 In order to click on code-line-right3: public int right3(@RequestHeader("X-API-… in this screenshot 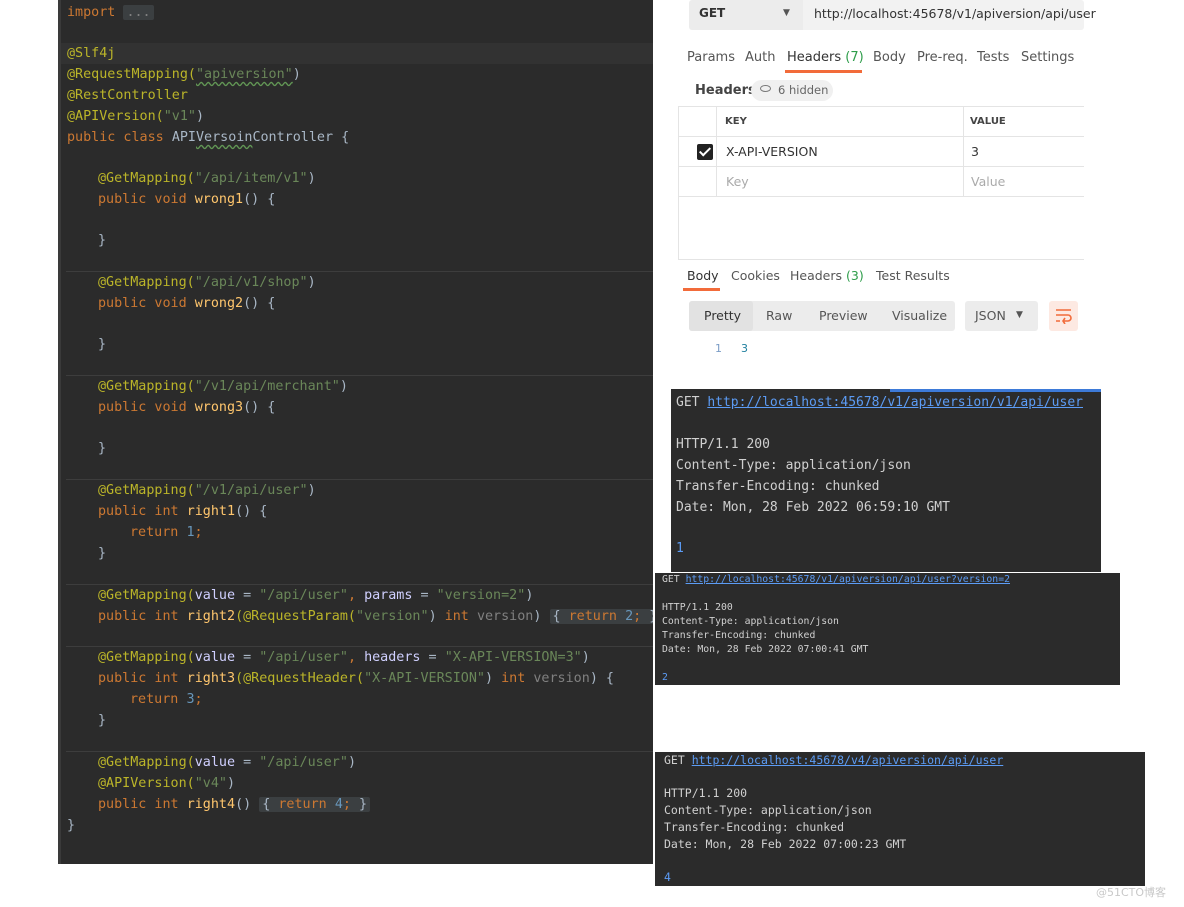, I will do `click(356, 678)`.